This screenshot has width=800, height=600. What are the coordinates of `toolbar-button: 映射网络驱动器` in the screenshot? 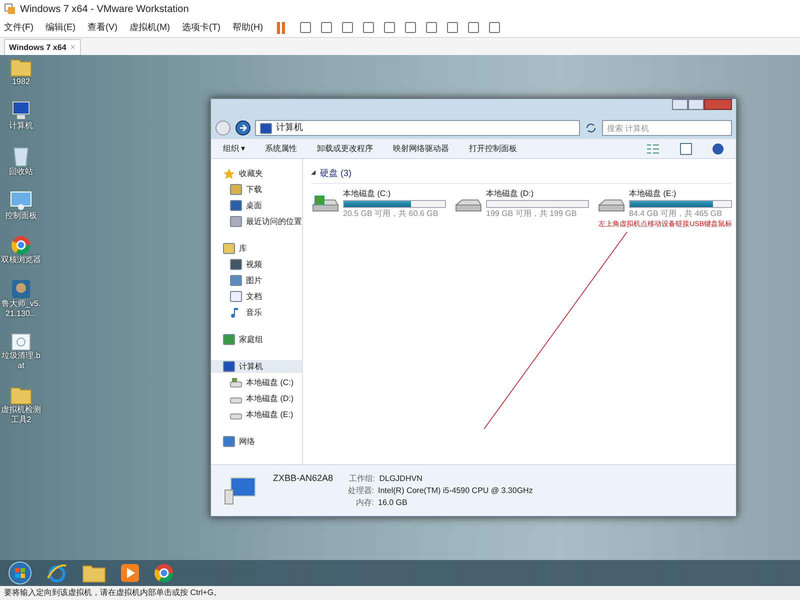 It's located at (421, 148).